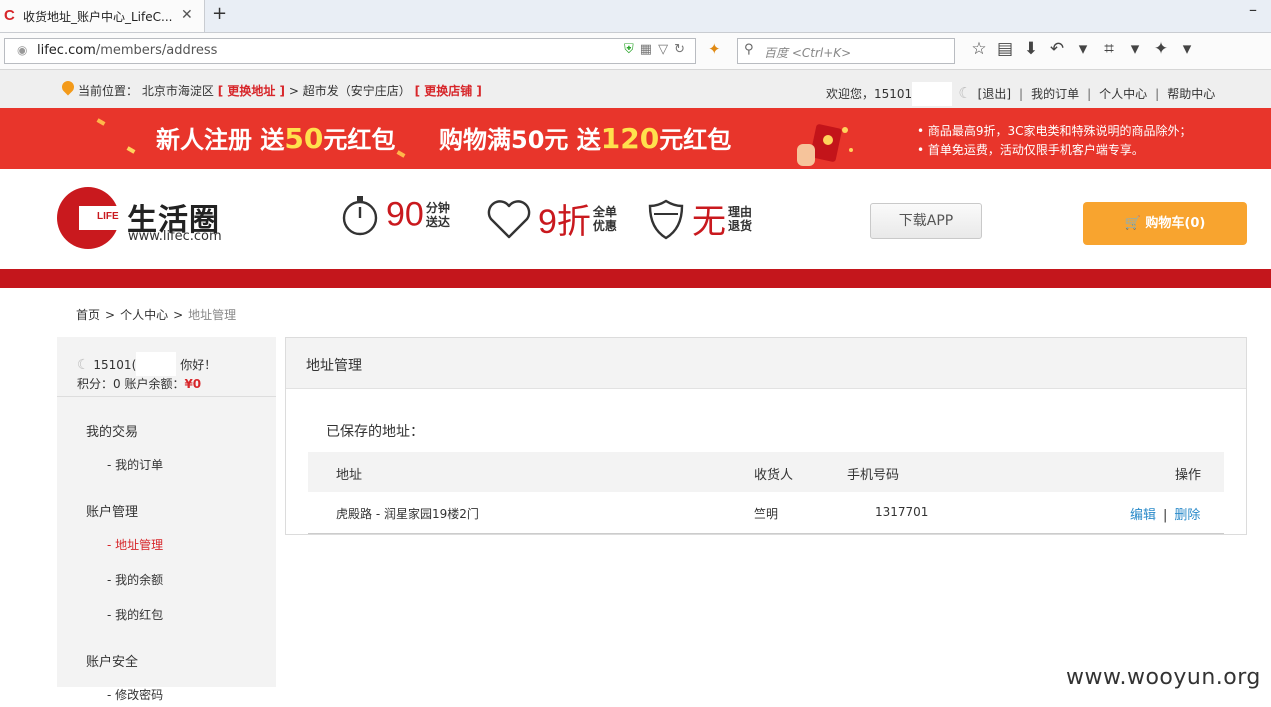 Image resolution: width=1271 pixels, height=707 pixels. I want to click on extension-icon: ✦, so click(714, 49).